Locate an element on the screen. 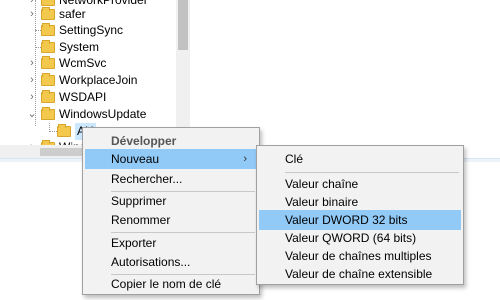  menu-item-expand: Développer is located at coordinates (171, 141).